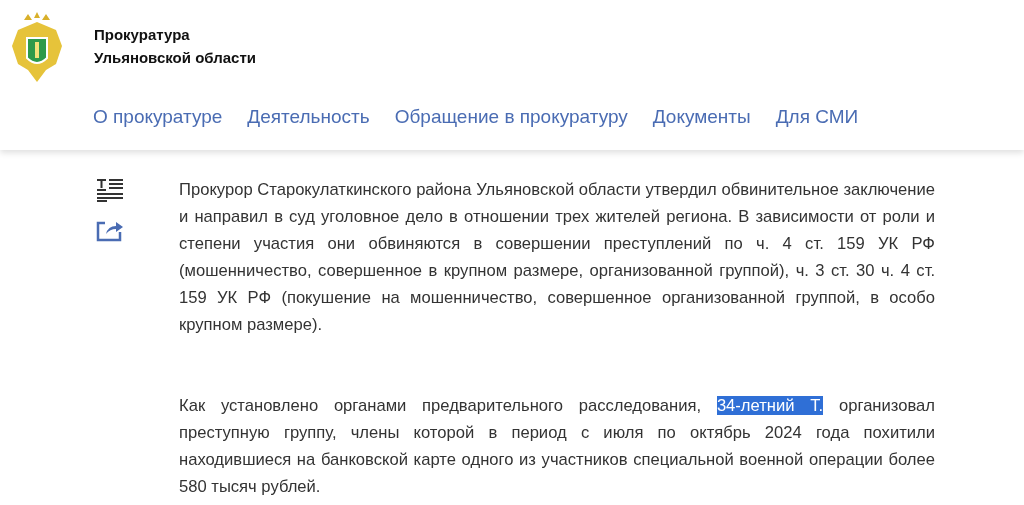  What do you see at coordinates (511, 117) in the screenshot?
I see `nav-link: Обращение в прокуратуру` at bounding box center [511, 117].